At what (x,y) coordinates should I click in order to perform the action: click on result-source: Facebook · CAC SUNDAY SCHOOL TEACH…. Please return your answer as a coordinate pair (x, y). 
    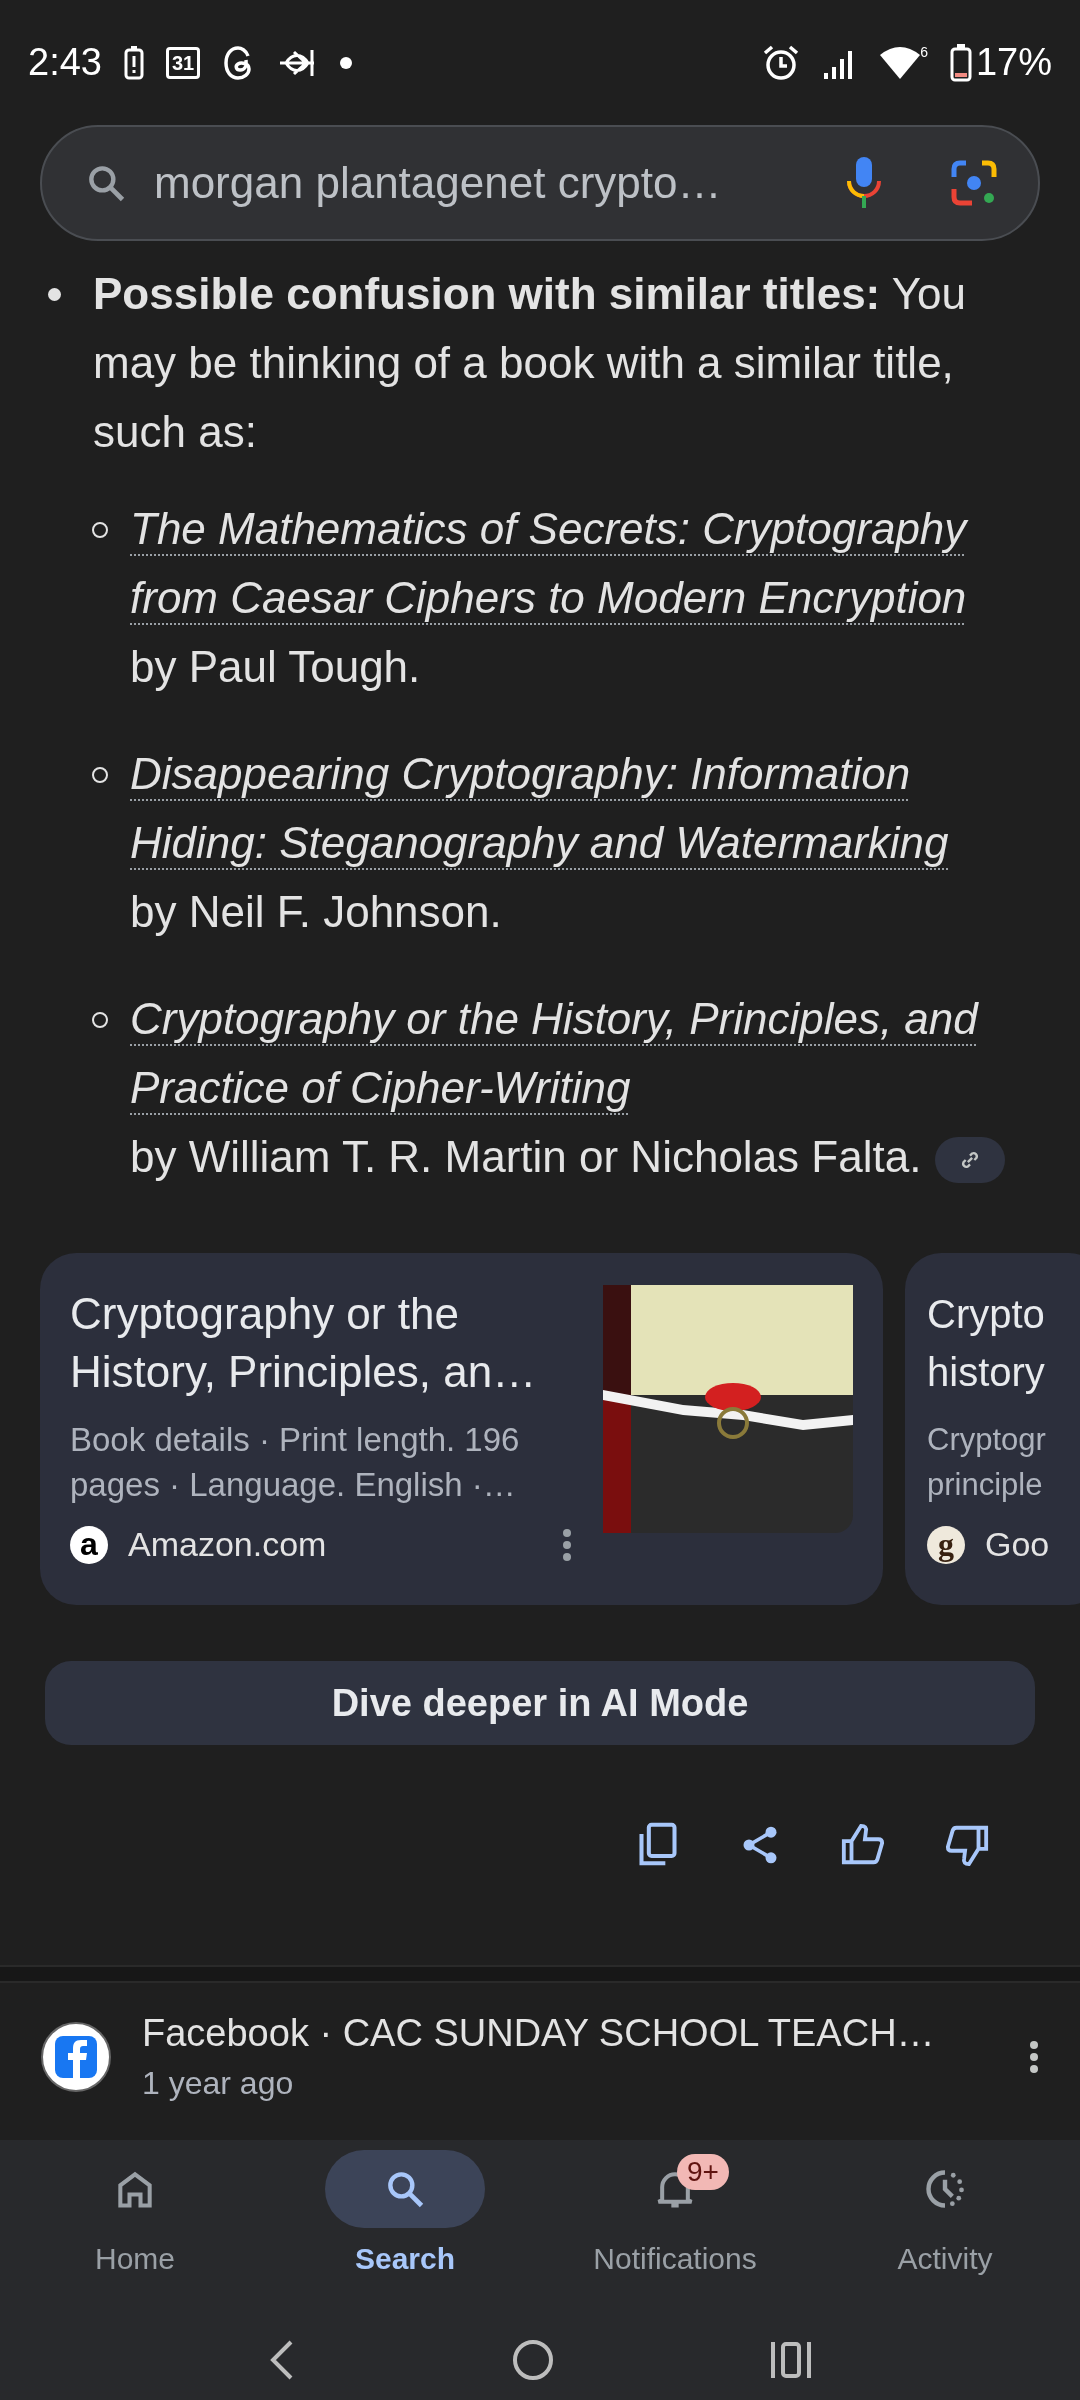
    Looking at the image, I should click on (570, 2033).